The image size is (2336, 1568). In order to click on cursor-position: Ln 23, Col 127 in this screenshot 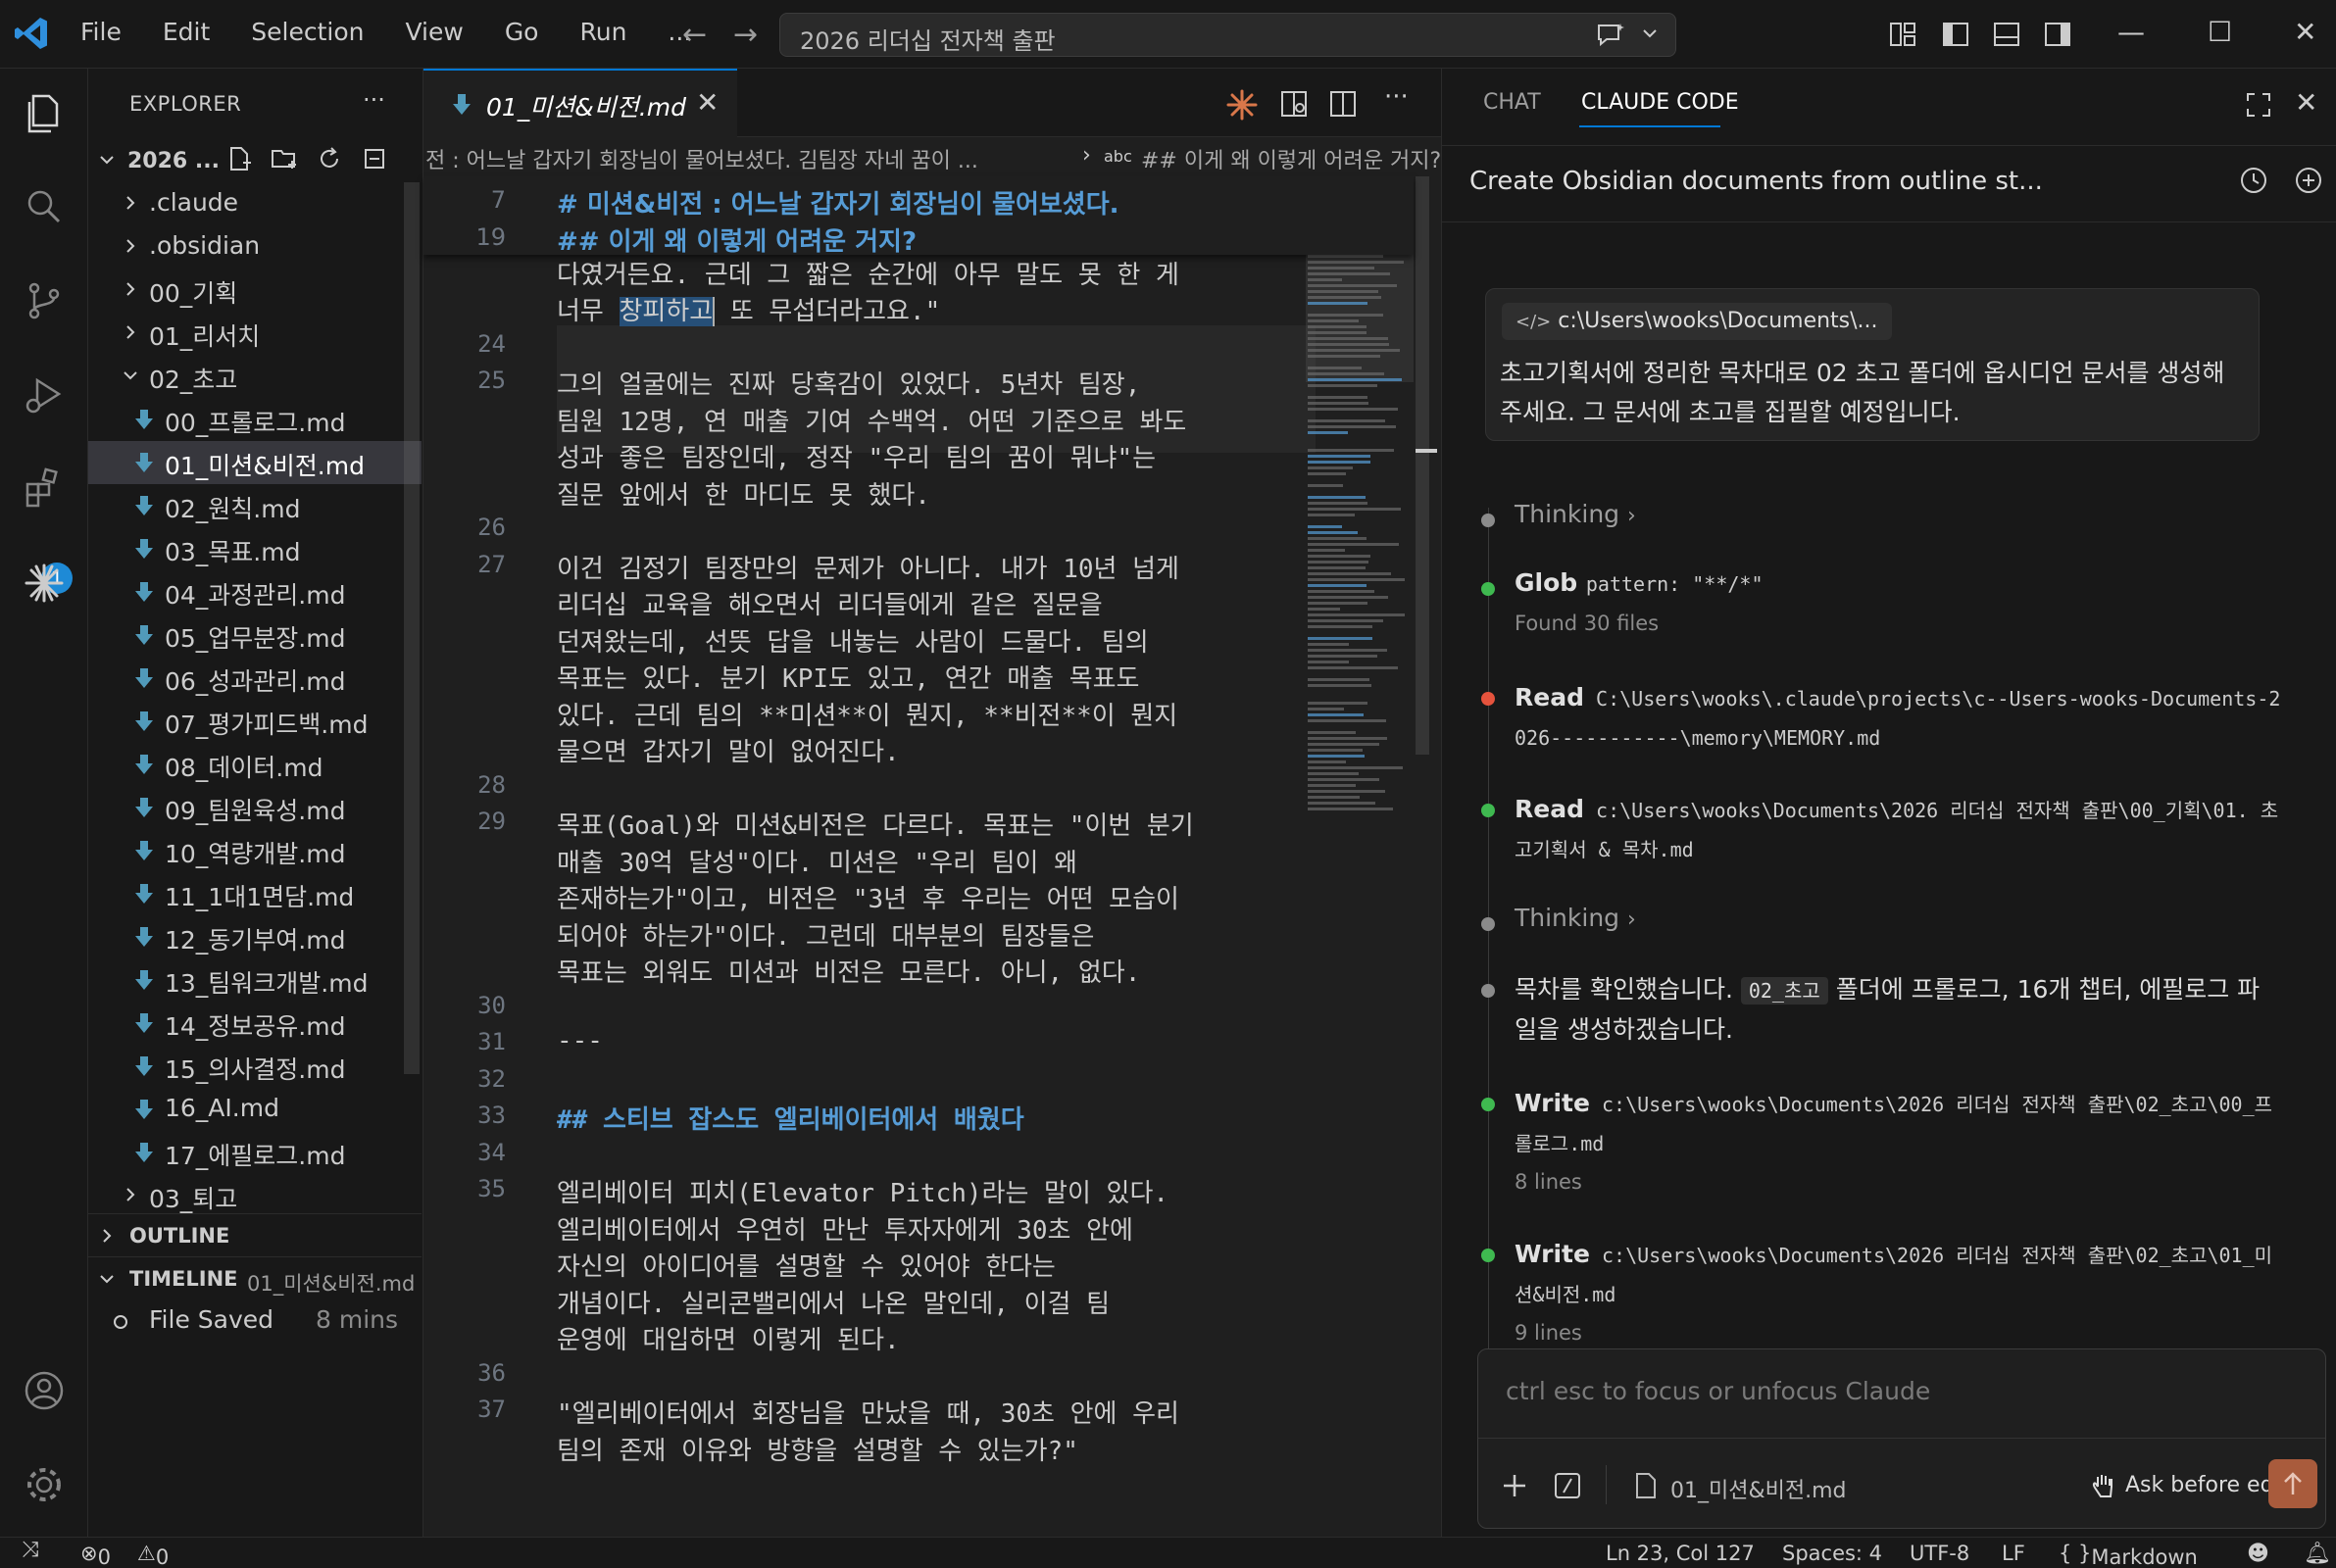, I will do `click(1681, 1553)`.